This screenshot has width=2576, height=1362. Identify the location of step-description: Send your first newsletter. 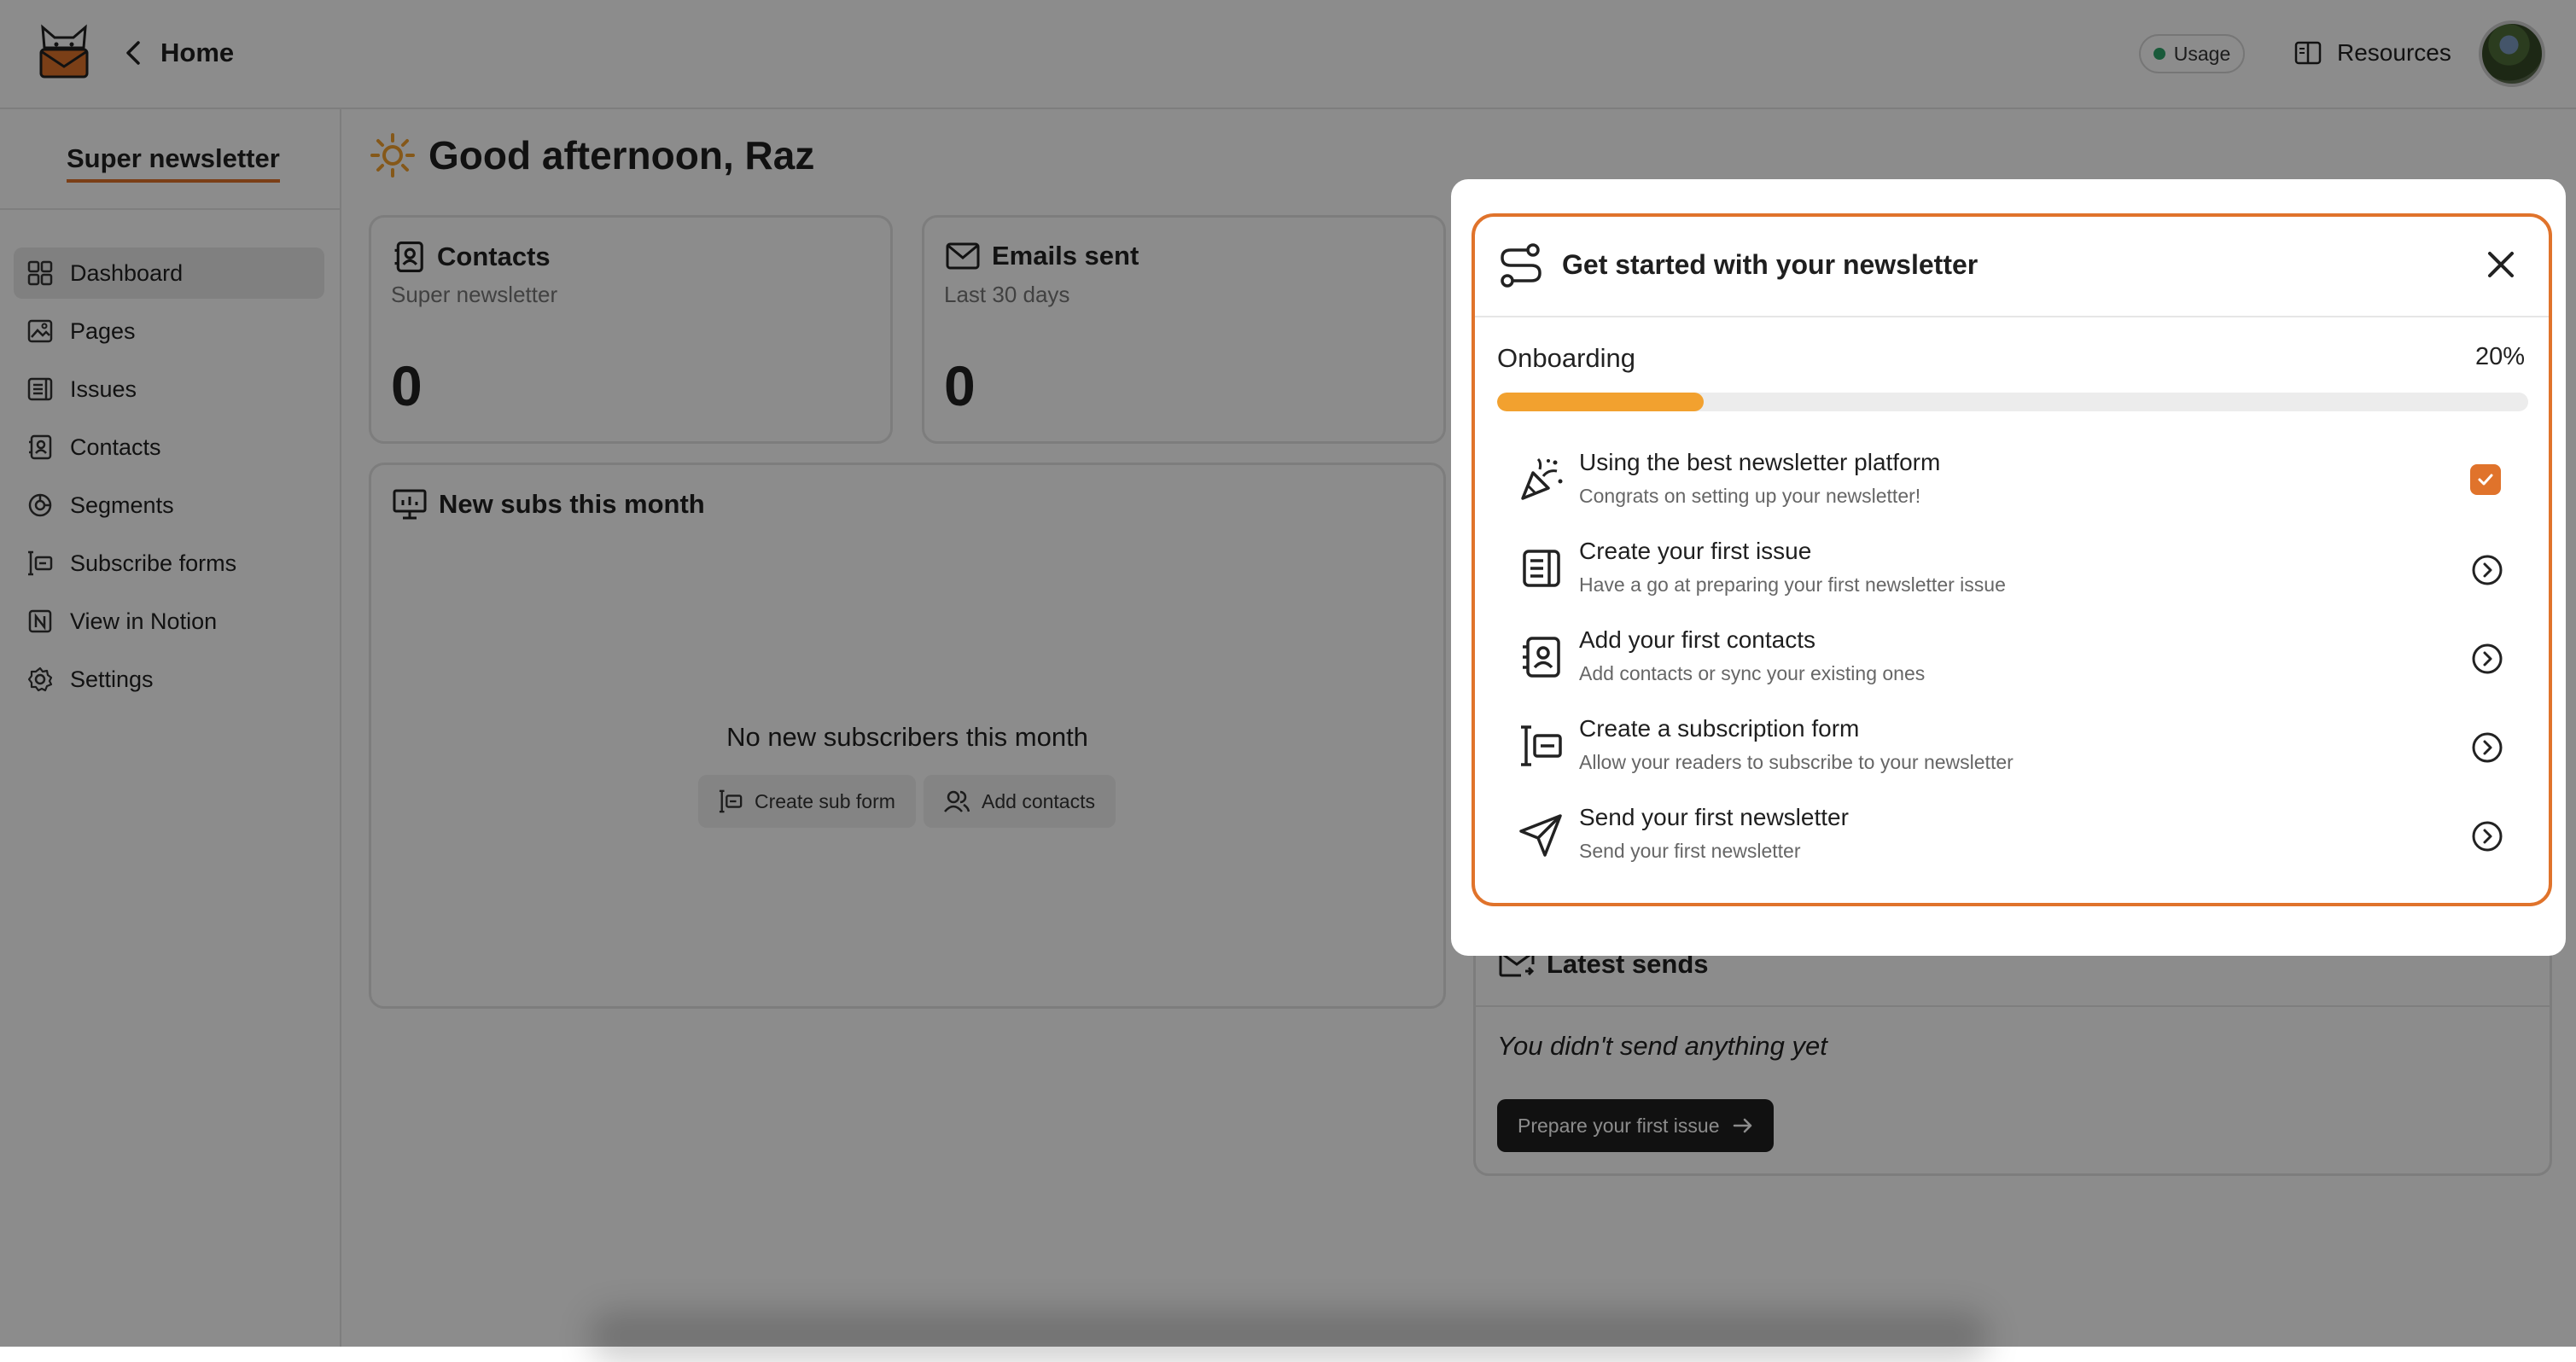
(1690, 851).